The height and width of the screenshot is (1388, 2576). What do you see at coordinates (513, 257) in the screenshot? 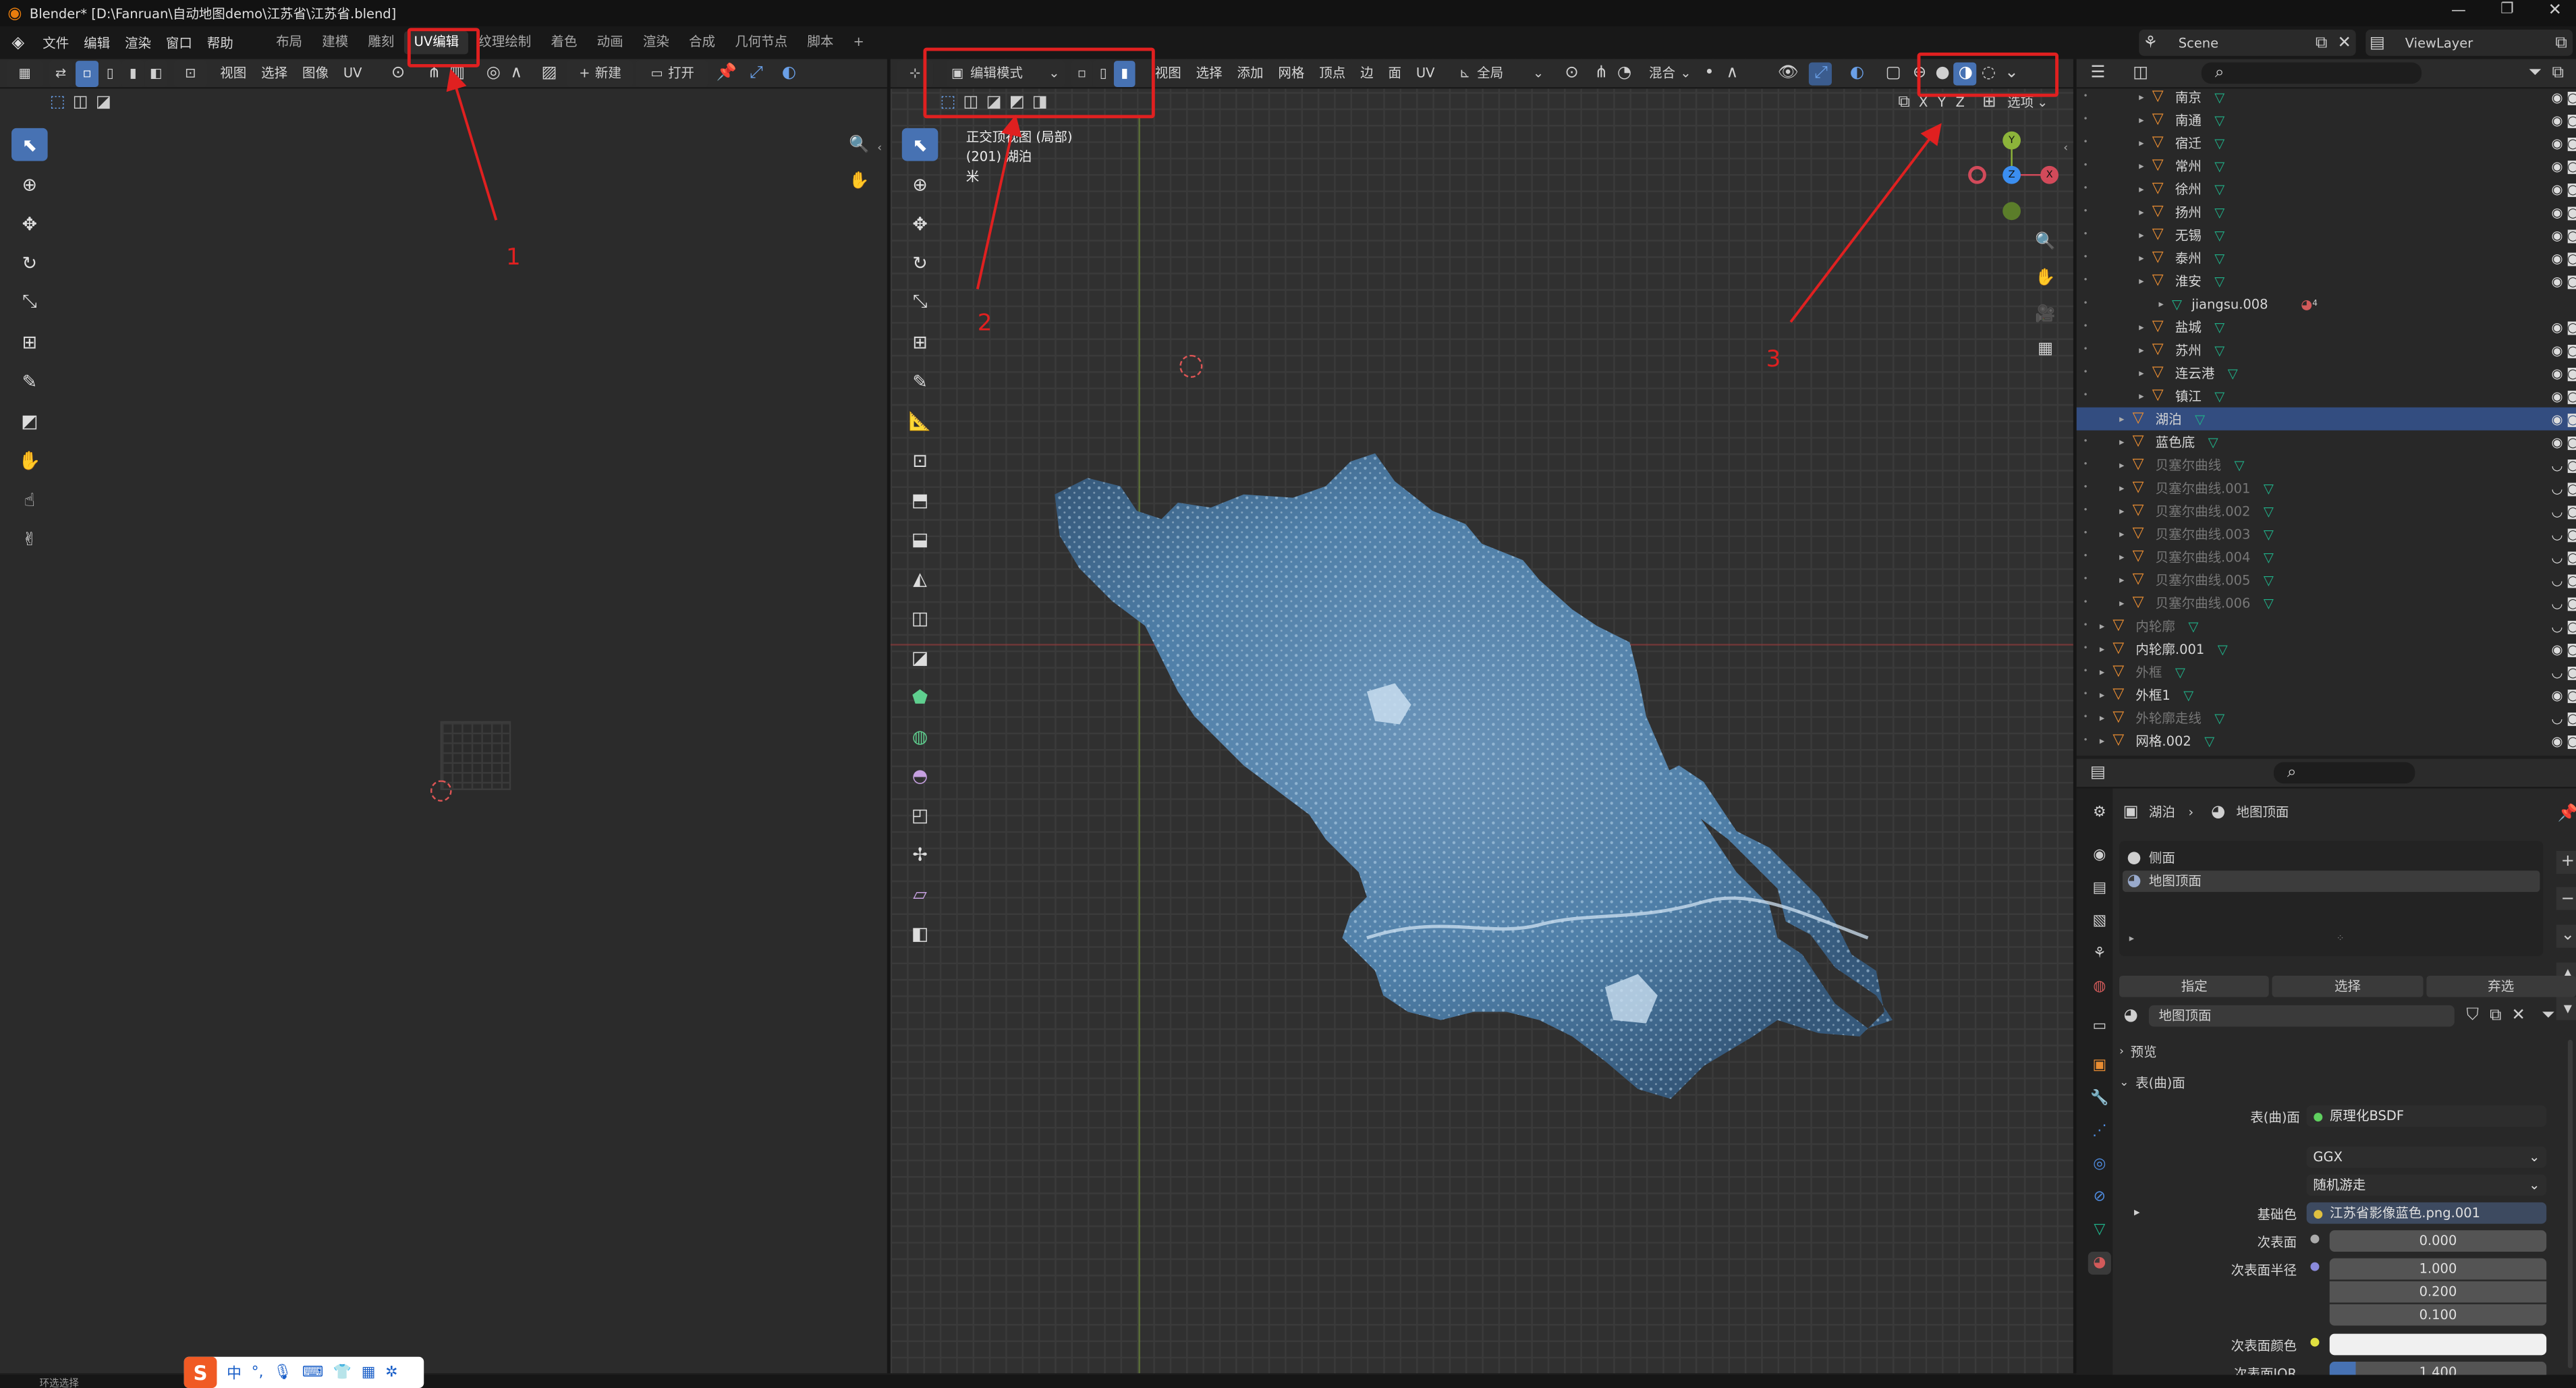
I see `annotation-label-1: 1` at bounding box center [513, 257].